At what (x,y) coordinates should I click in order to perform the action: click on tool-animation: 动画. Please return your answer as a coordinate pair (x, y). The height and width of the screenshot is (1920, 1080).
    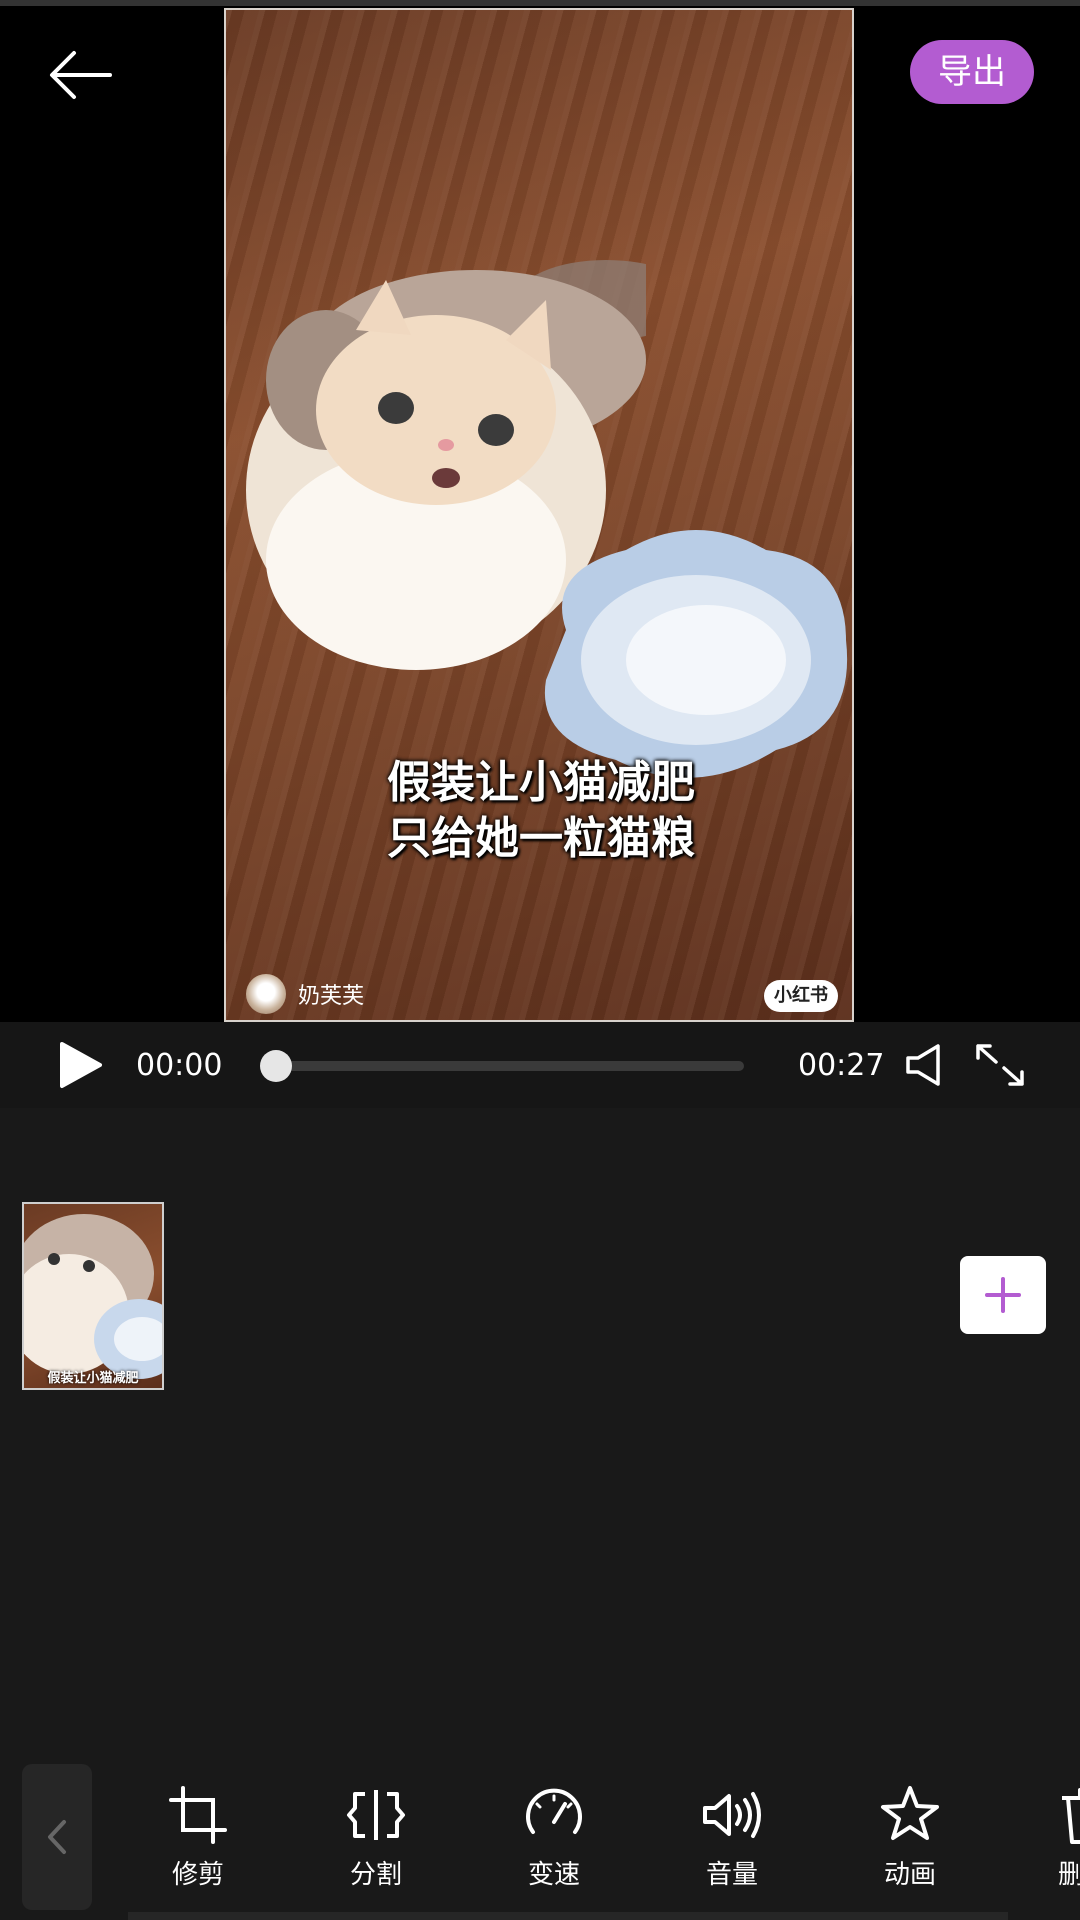
    Looking at the image, I should click on (910, 1834).